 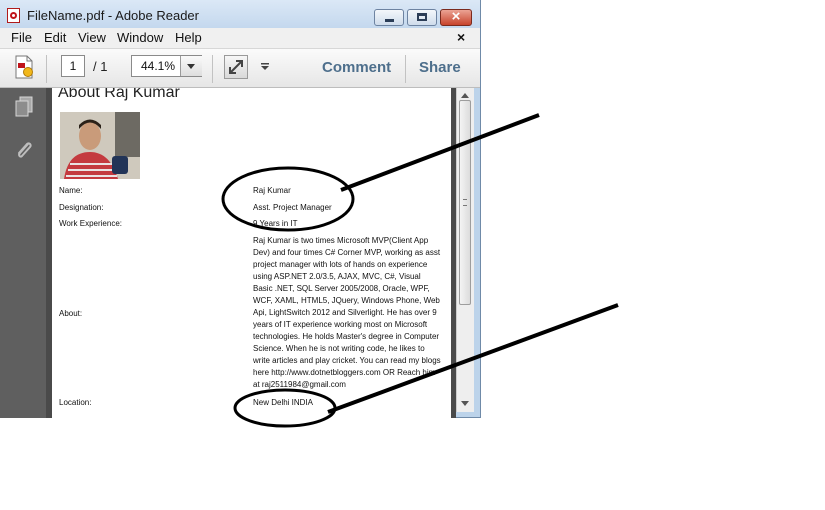 What do you see at coordinates (440, 67) in the screenshot?
I see `share-button: Share` at bounding box center [440, 67].